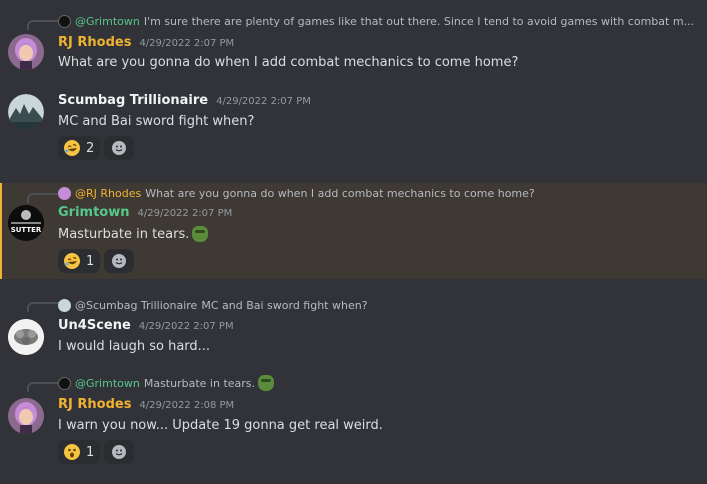 This screenshot has width=707, height=484. I want to click on reactions-bar: 2, so click(96, 148).